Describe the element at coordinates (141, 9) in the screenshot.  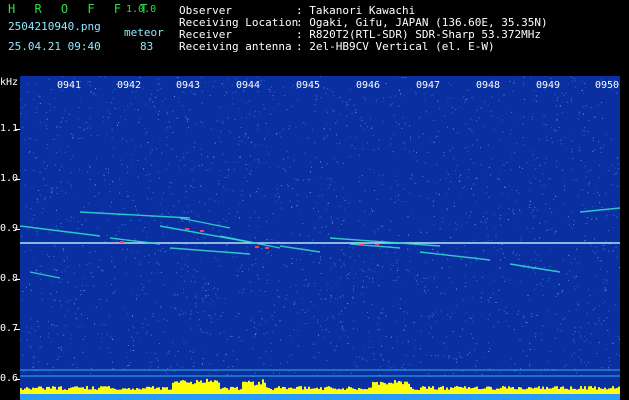
I see `app-version: 1.0.0` at that location.